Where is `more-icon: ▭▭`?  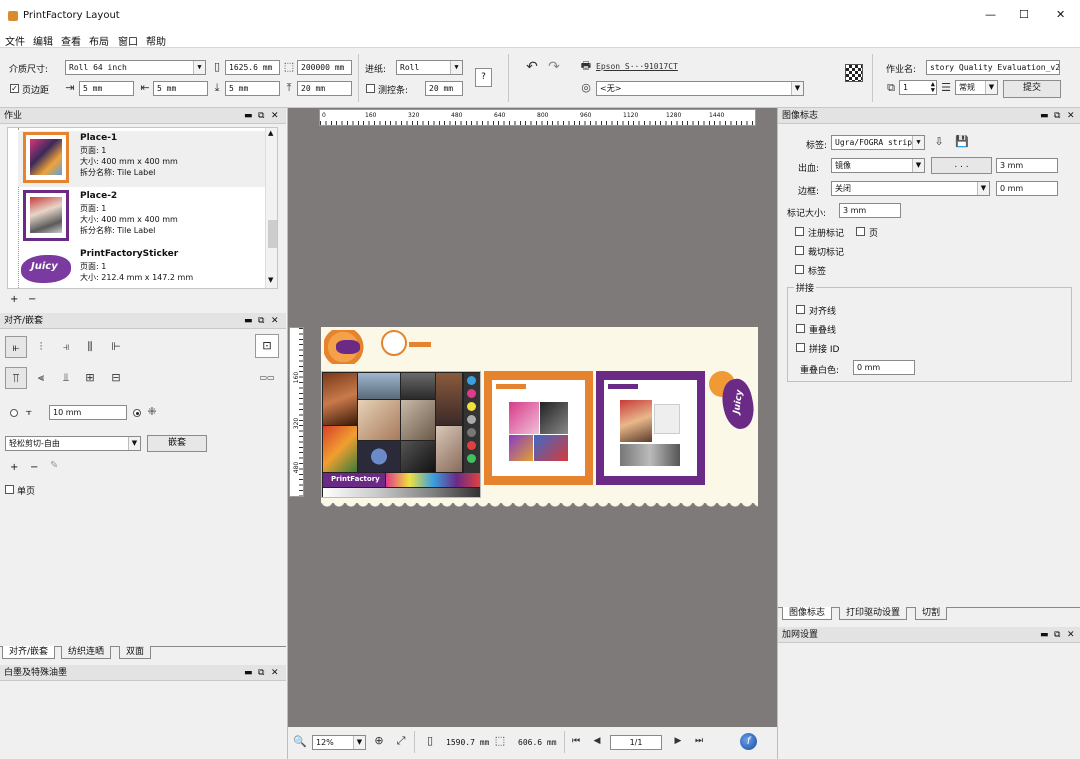 more-icon: ▭▭ is located at coordinates (267, 378).